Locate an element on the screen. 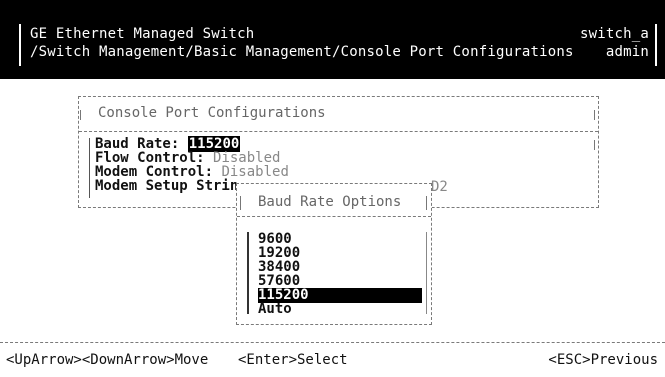 This screenshot has height=377, width=665. move-hint: <UpArrow><DownArrow>Move is located at coordinates (107, 360).